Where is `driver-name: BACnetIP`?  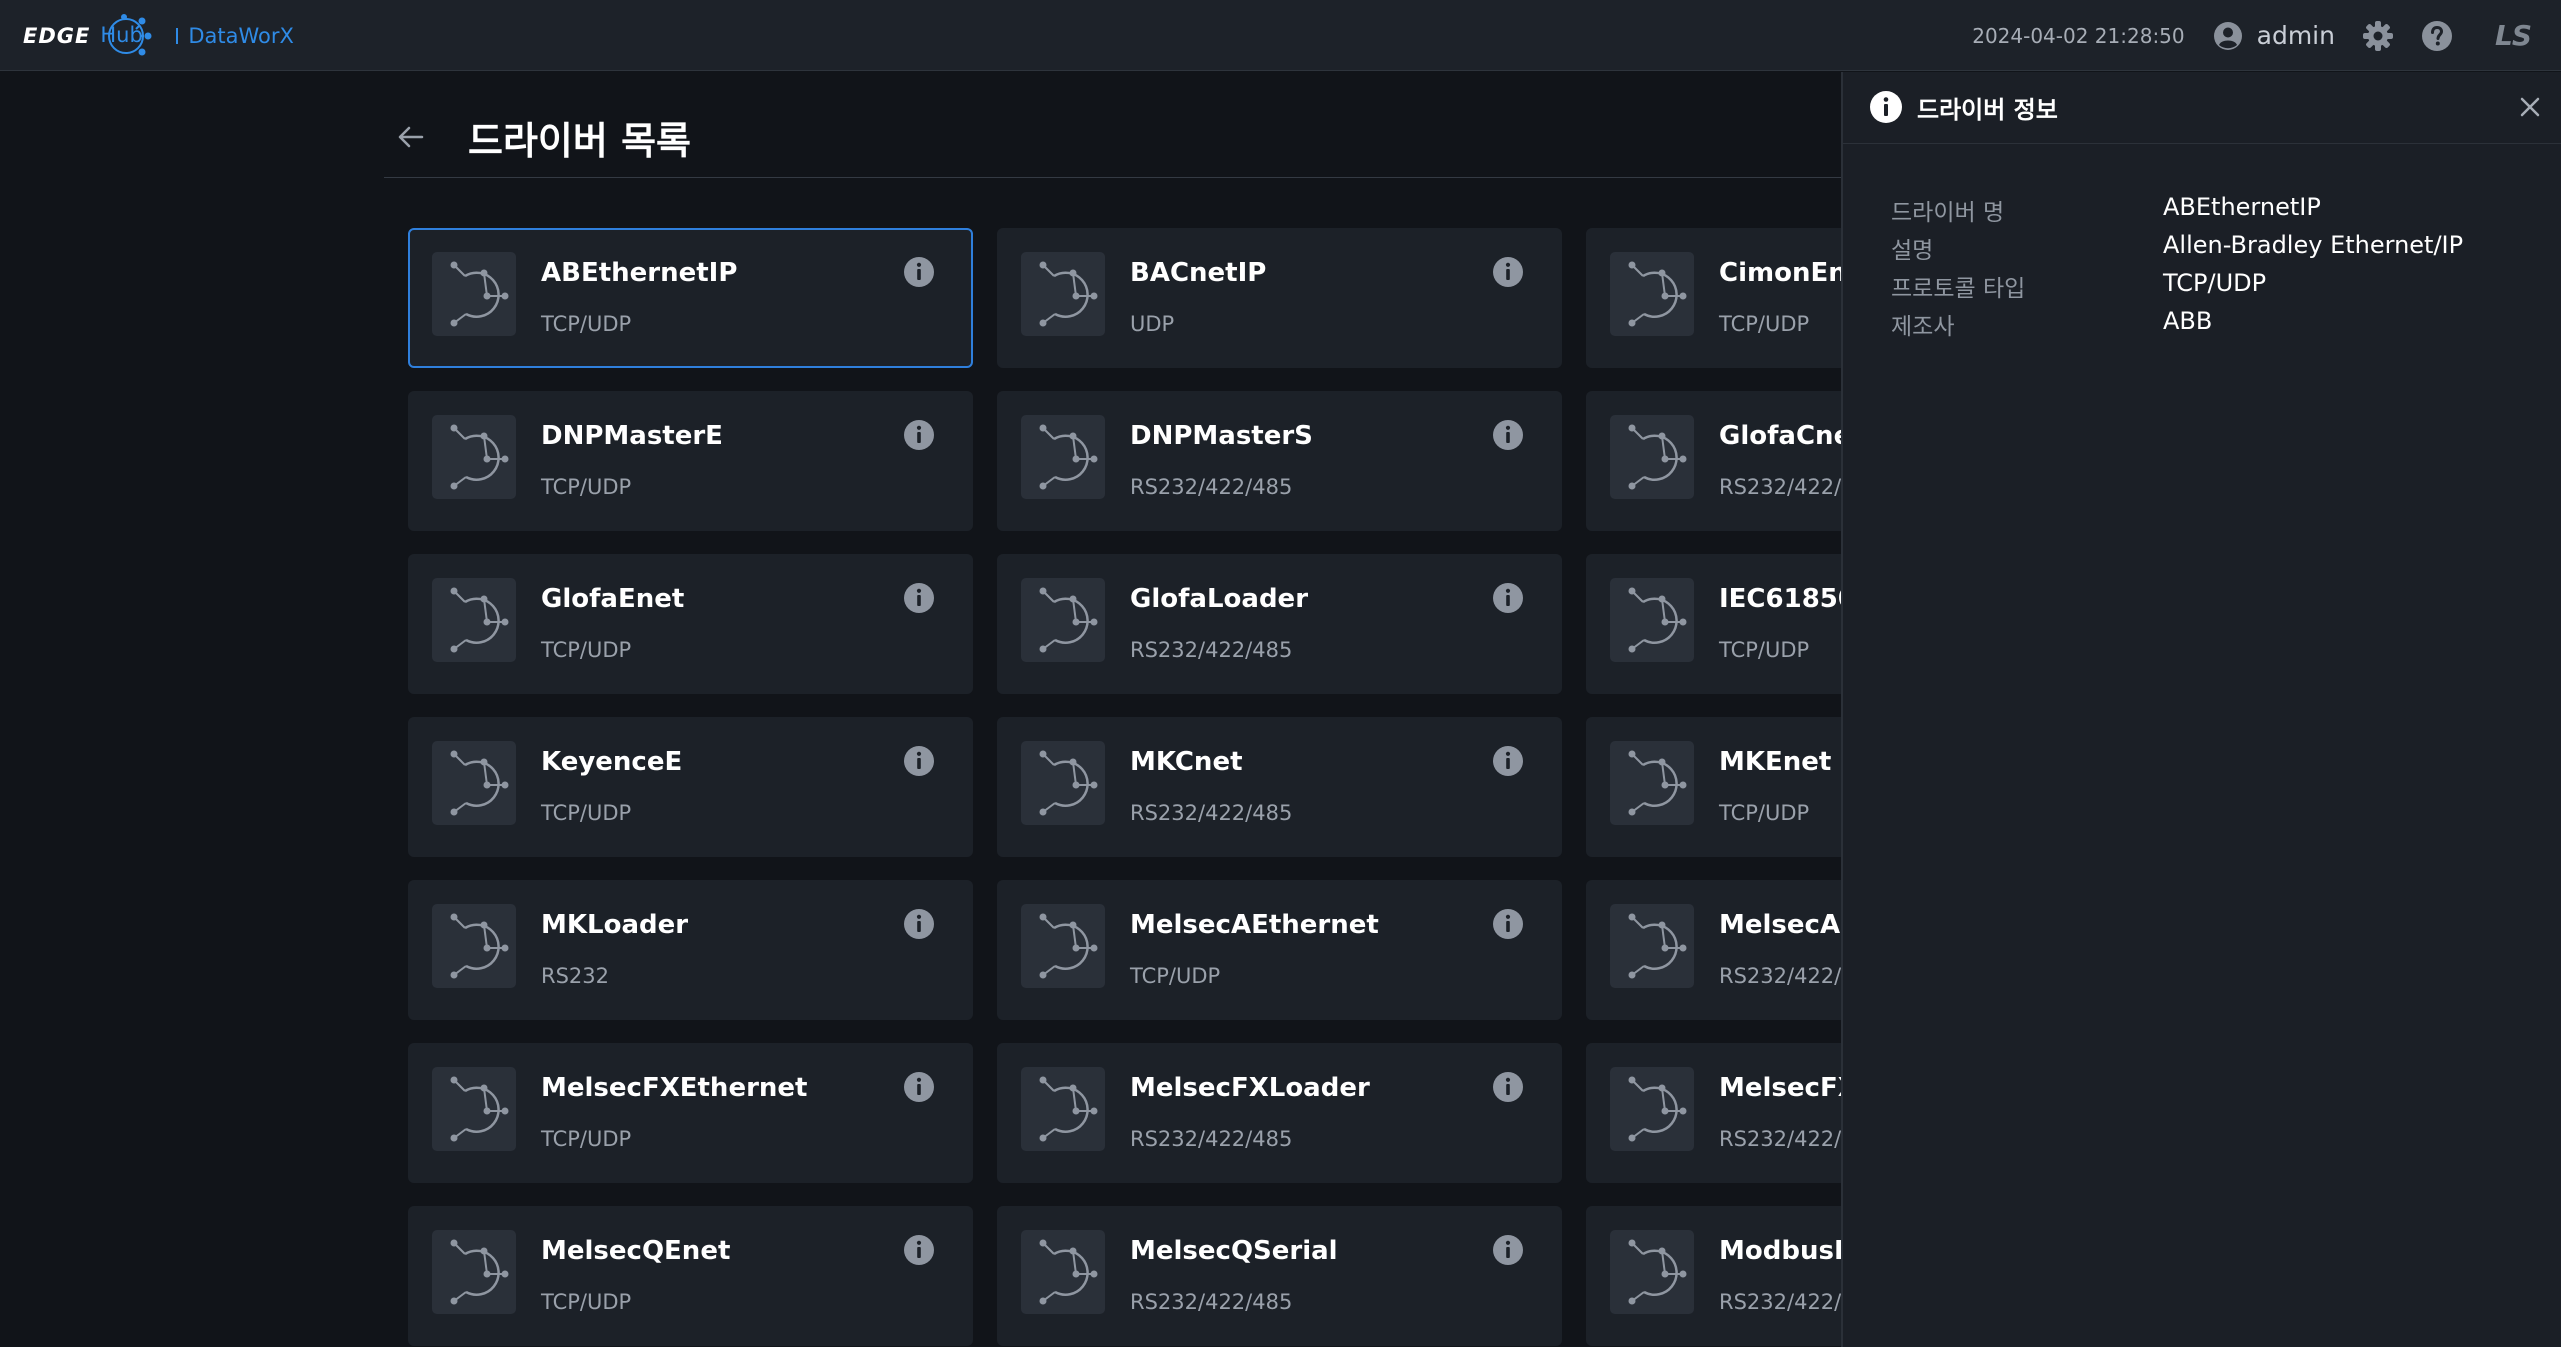 driver-name: BACnetIP is located at coordinates (1198, 273).